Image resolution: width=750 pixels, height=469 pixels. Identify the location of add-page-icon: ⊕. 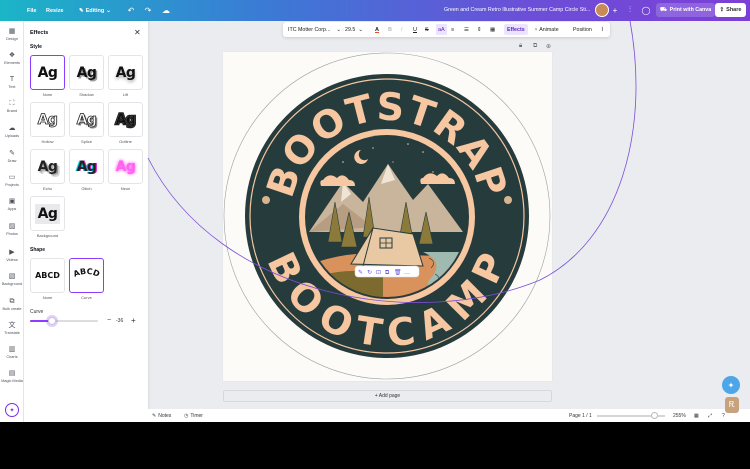
(548, 46).